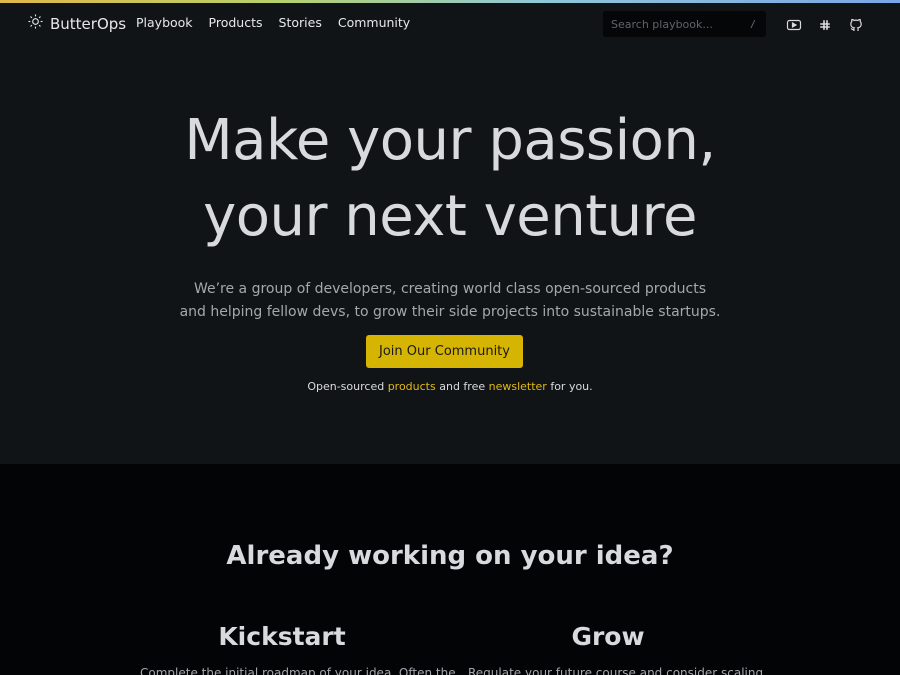 The width and height of the screenshot is (900, 675). Describe the element at coordinates (412, 386) in the screenshot. I see `products-link: products` at that location.